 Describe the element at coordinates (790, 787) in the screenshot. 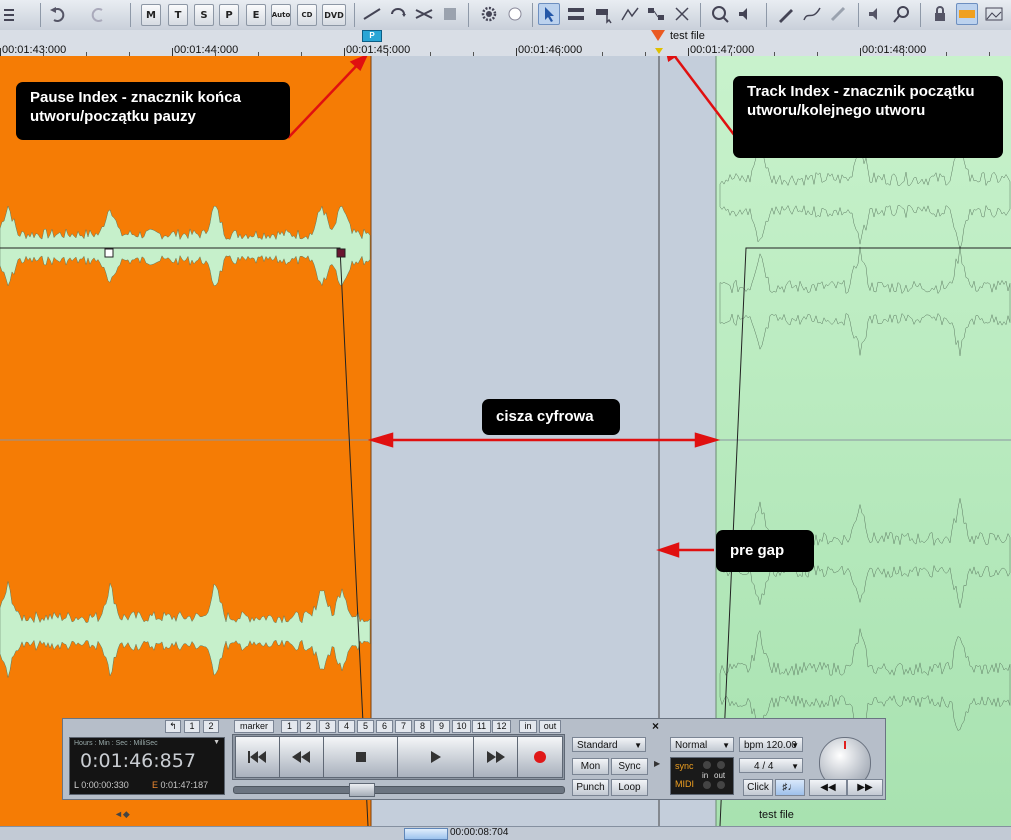

I see `metronome-icon: ♯♩` at that location.